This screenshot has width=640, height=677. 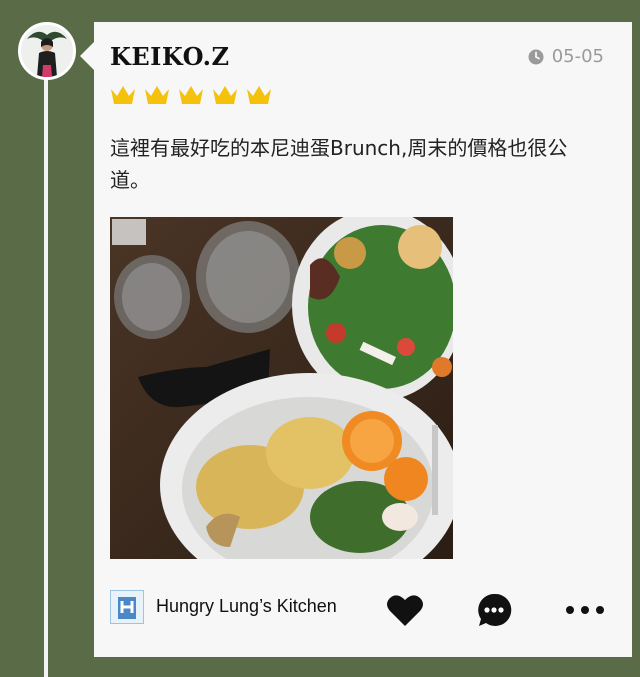 I want to click on post-date-group: 05-05, so click(x=566, y=56).